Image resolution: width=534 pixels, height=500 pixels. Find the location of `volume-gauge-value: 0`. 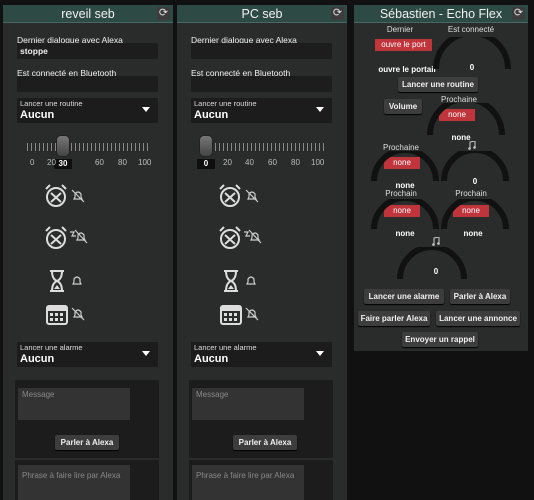

volume-gauge-value: 0 is located at coordinates (475, 181).